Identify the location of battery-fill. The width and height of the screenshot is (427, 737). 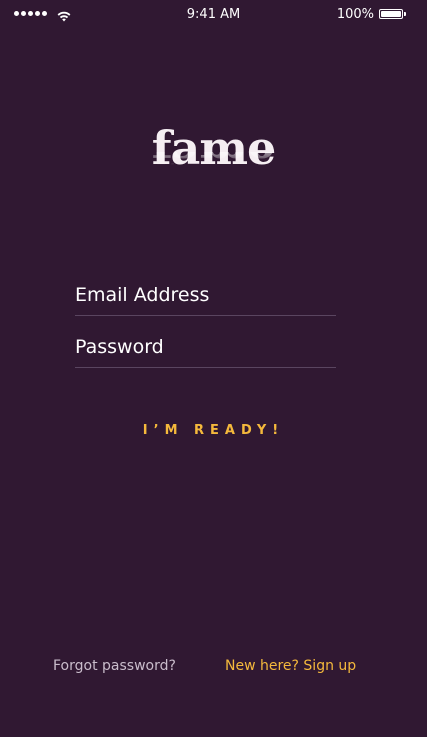
(391, 14).